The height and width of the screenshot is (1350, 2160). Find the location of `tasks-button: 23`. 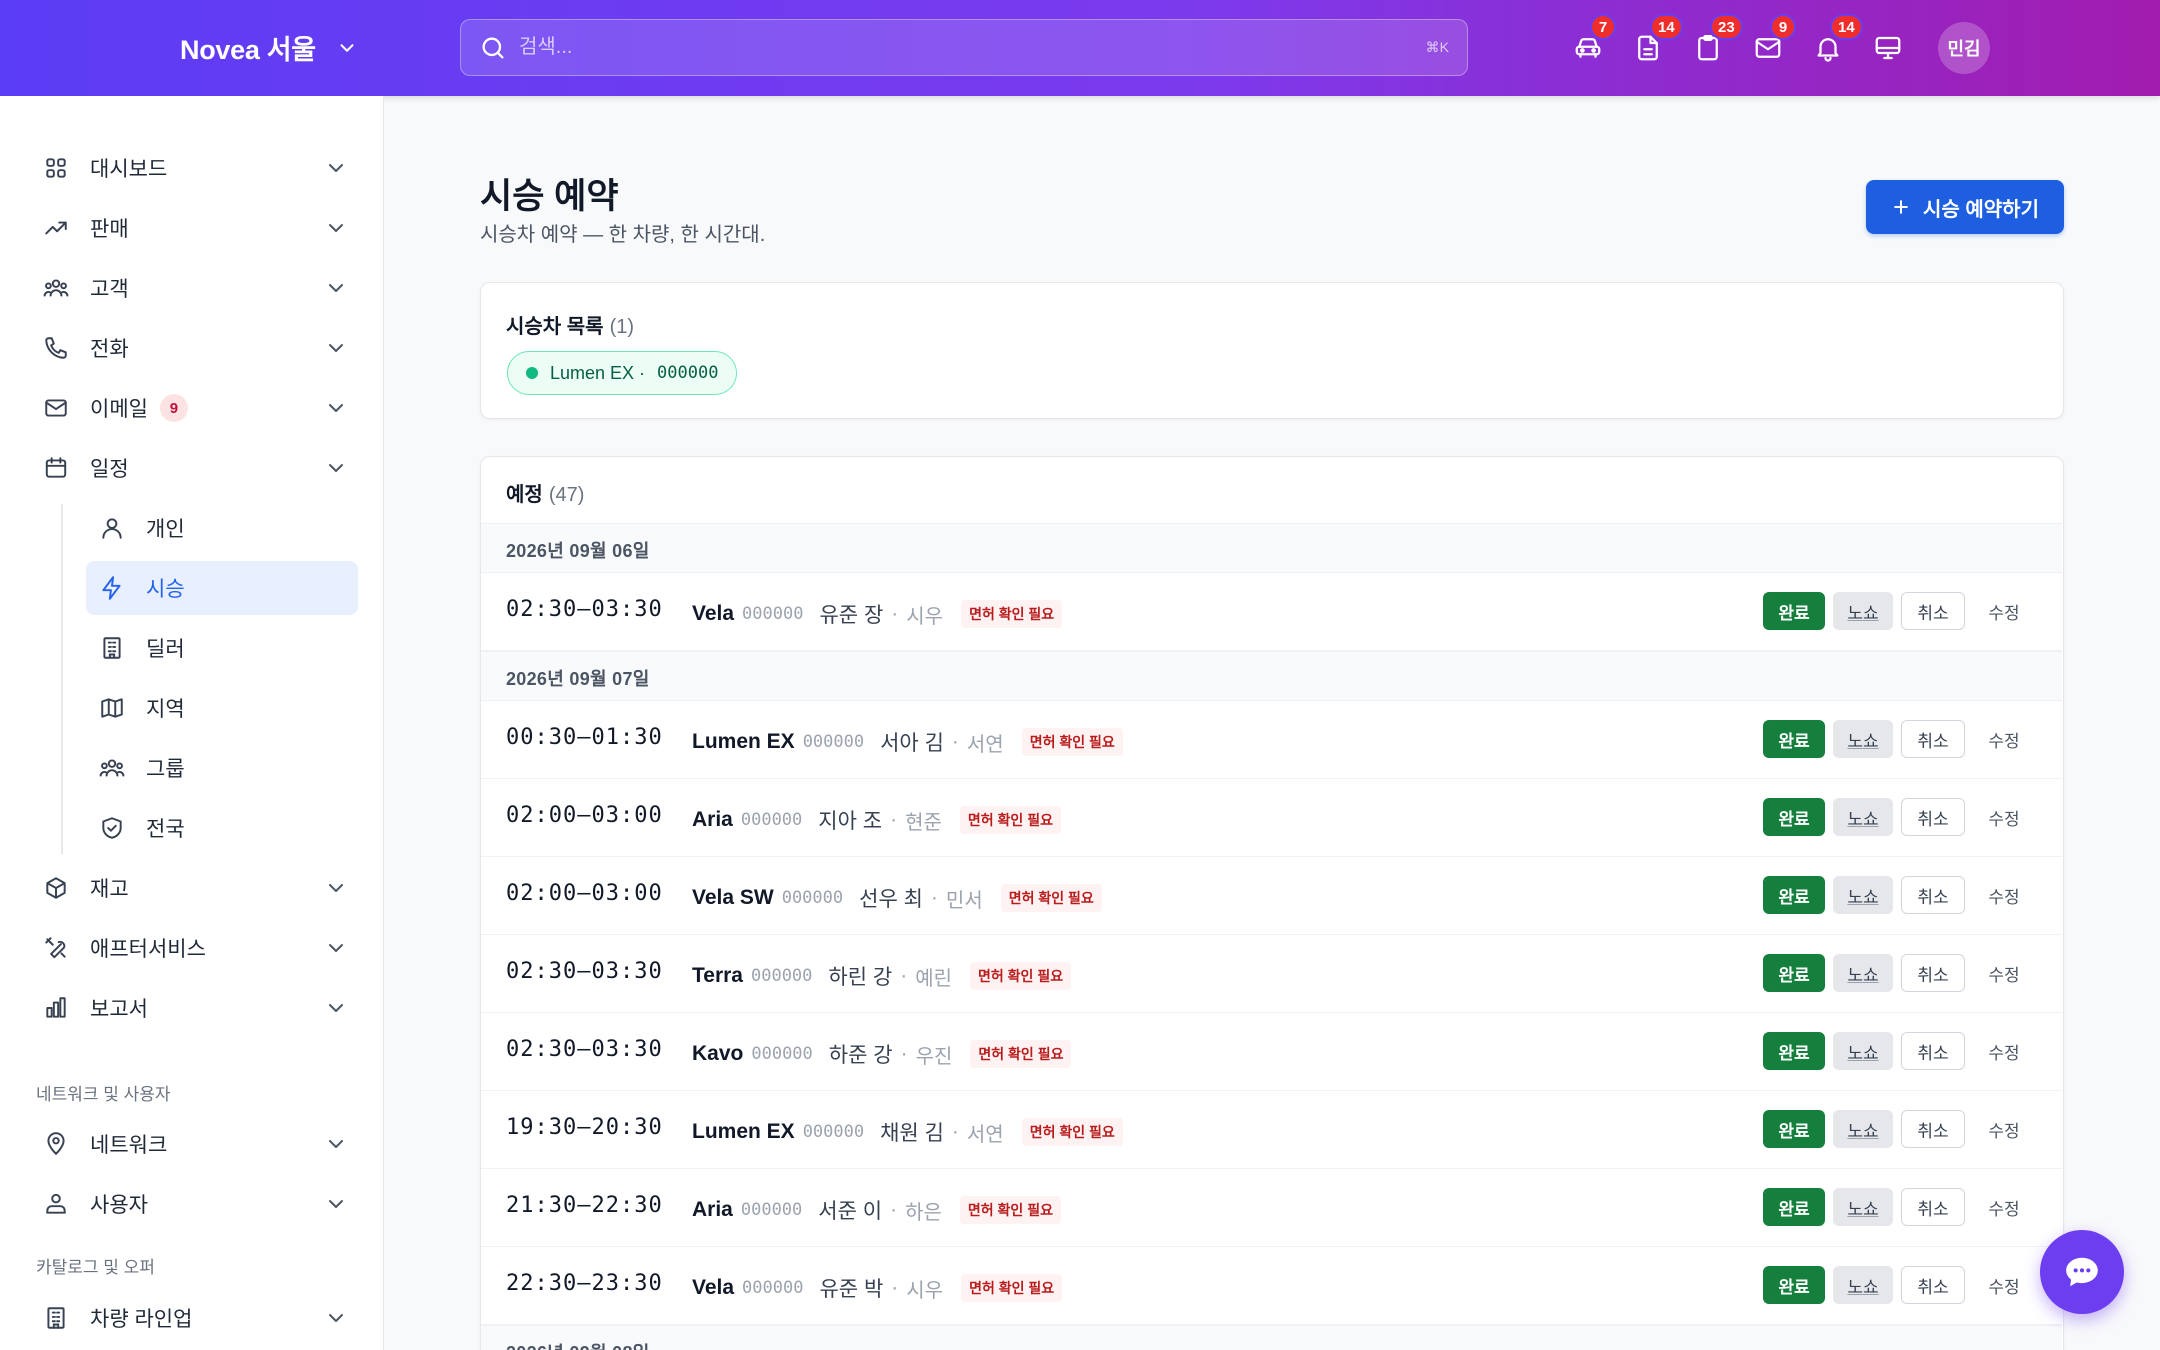

tasks-button: 23 is located at coordinates (1716, 41).